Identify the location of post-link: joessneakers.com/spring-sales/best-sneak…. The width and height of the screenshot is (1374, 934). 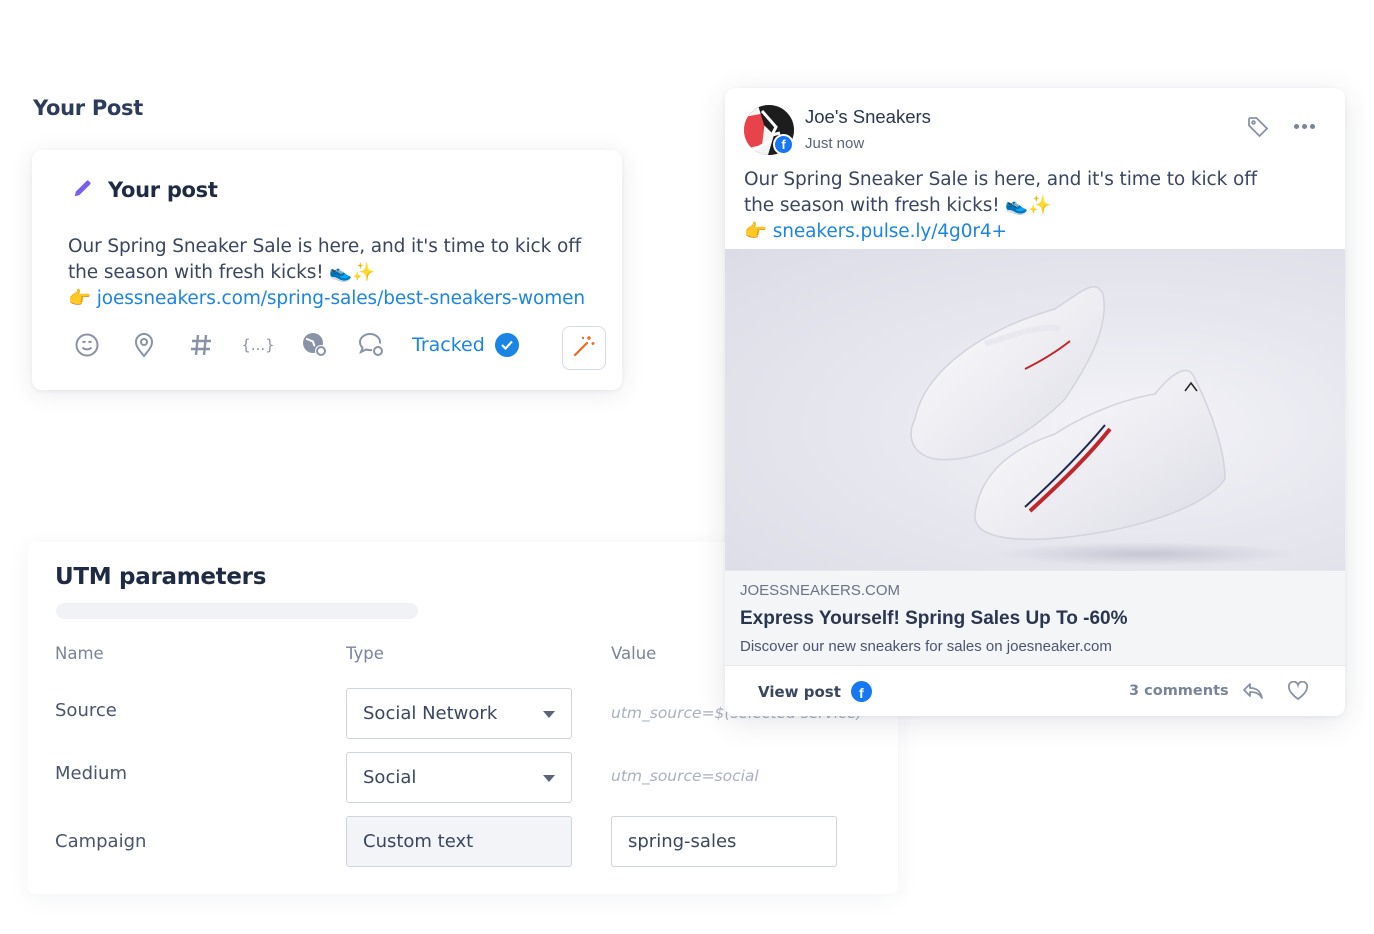
(341, 298).